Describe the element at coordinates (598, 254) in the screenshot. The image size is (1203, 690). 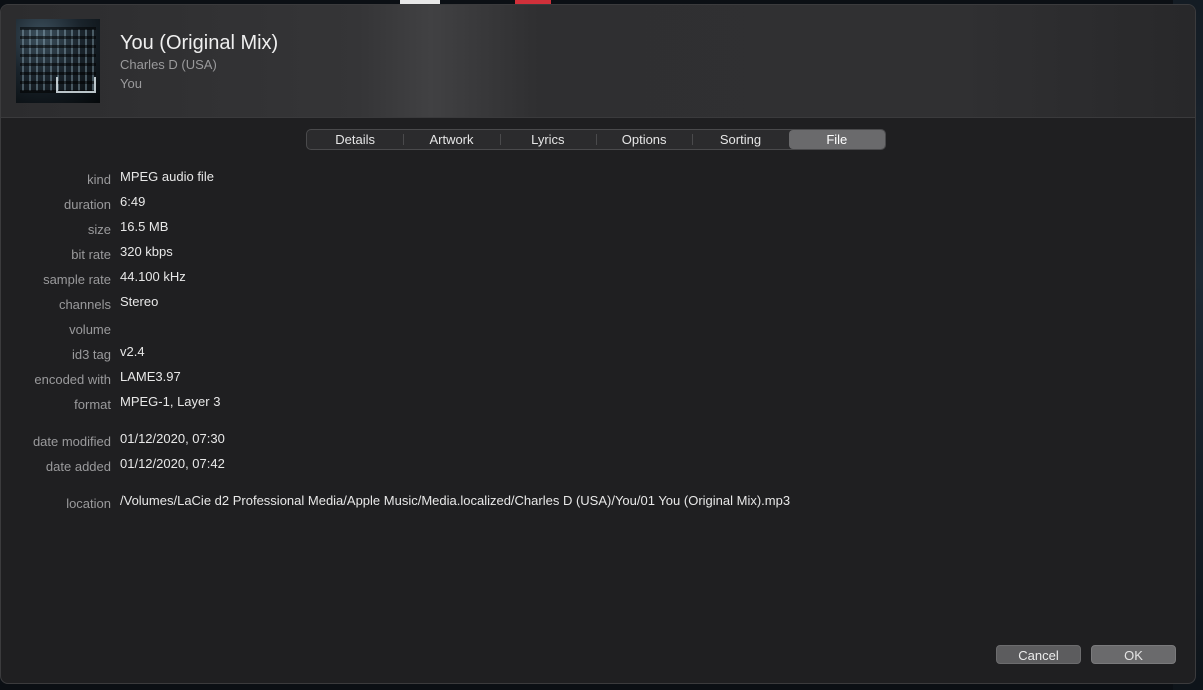
I see `field-row-bit-rate: bit rate 320 kbps` at that location.